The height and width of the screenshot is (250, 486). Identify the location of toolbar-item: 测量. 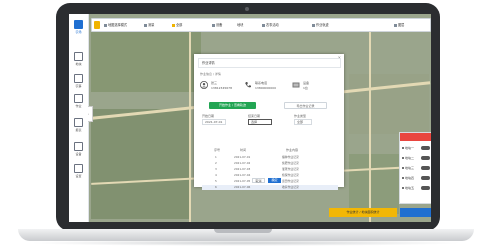
(149, 25).